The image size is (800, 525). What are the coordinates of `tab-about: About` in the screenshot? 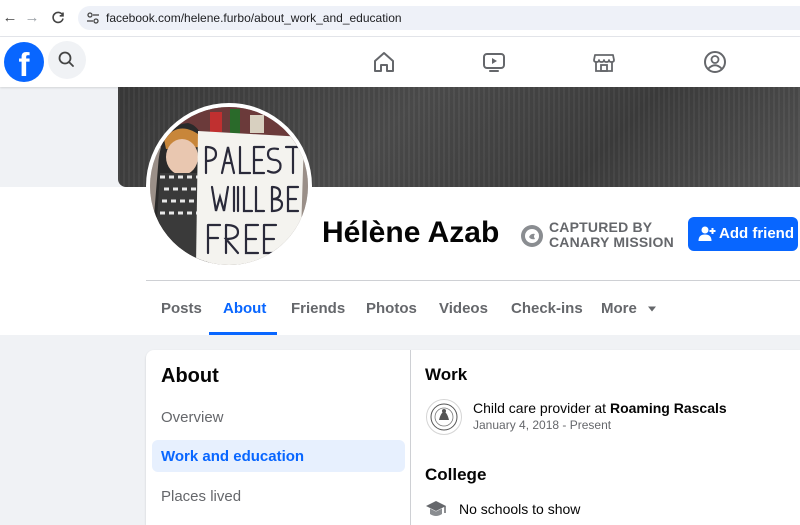 It's located at (244, 309).